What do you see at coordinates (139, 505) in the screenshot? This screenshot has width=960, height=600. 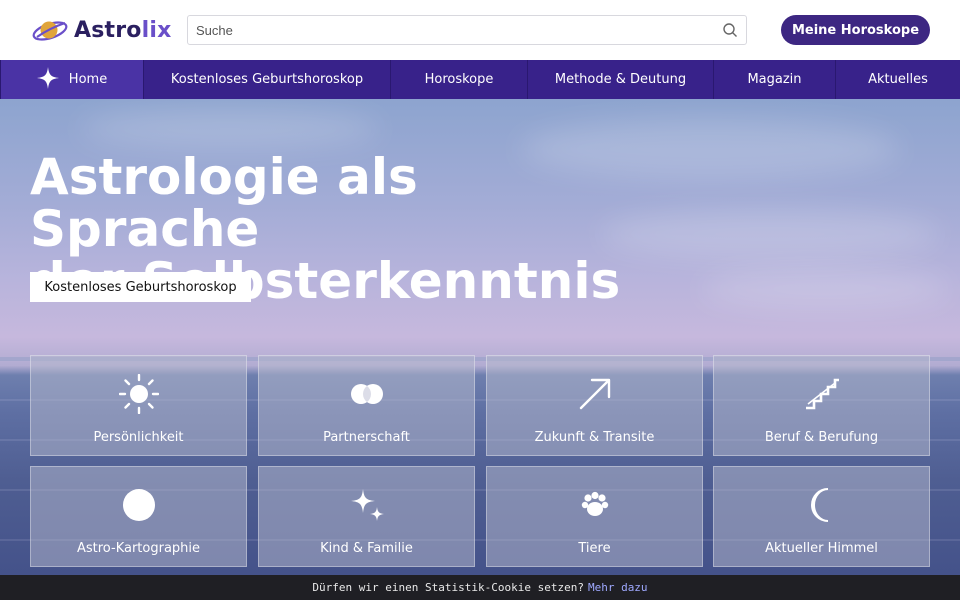 I see `globe-icon` at bounding box center [139, 505].